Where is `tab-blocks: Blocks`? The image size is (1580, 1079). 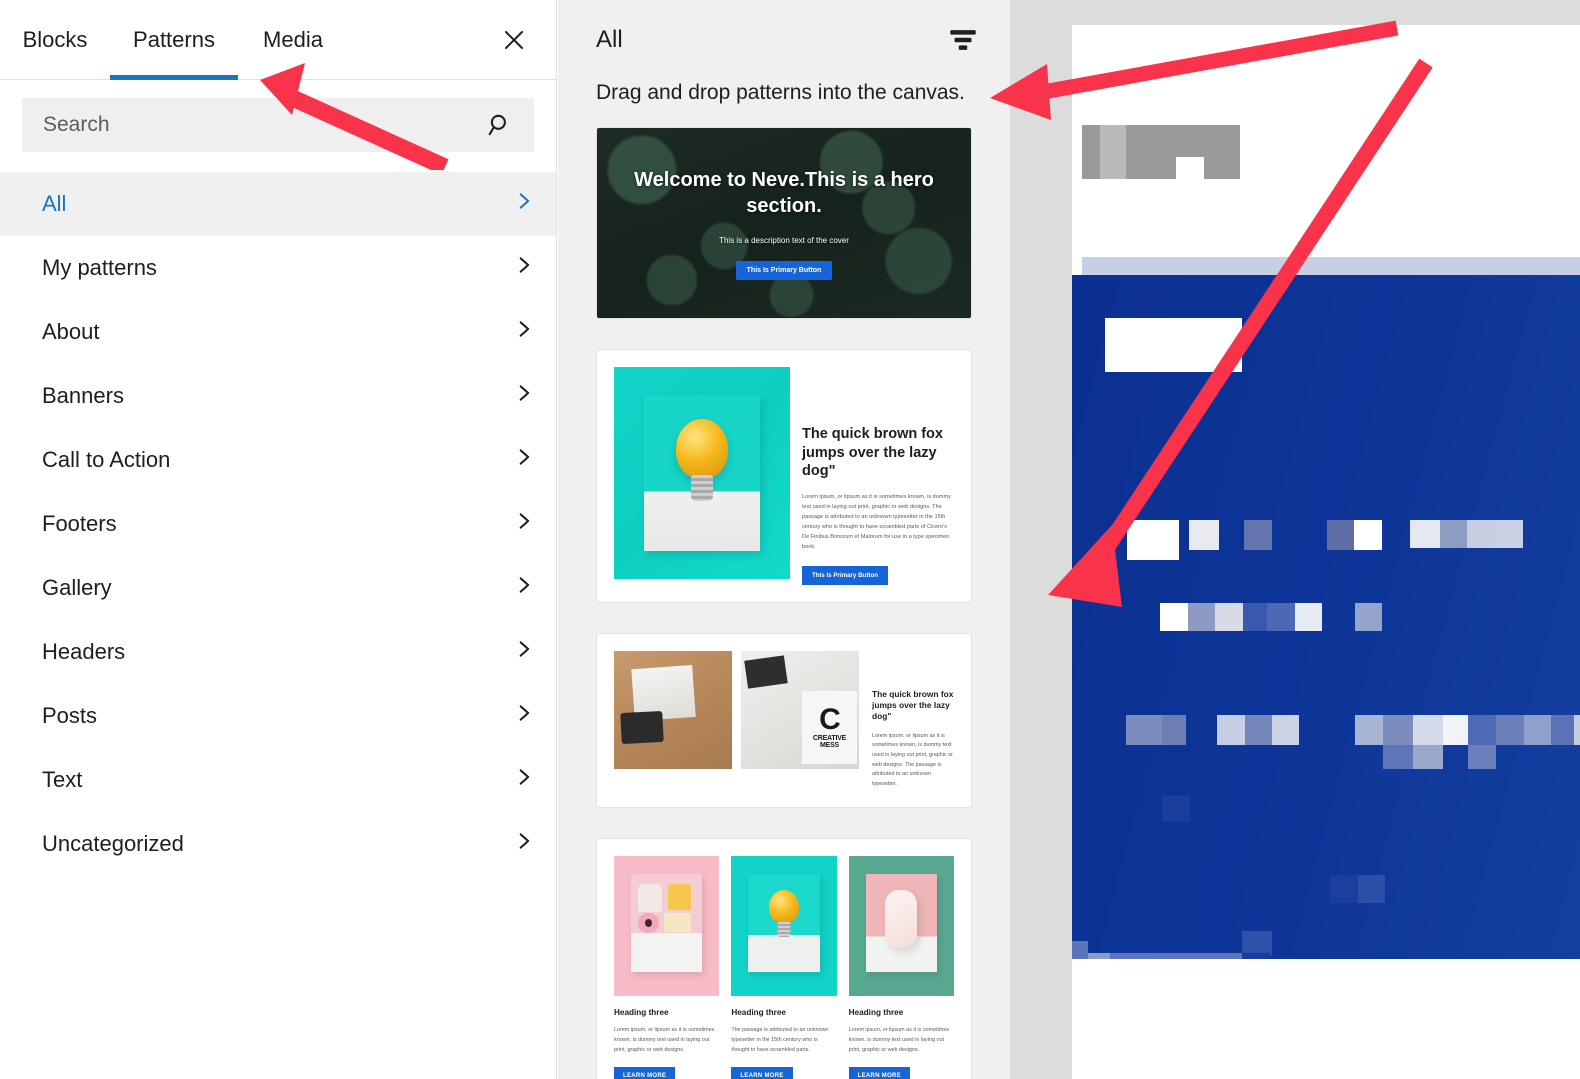
tab-blocks: Blocks is located at coordinates (55, 40).